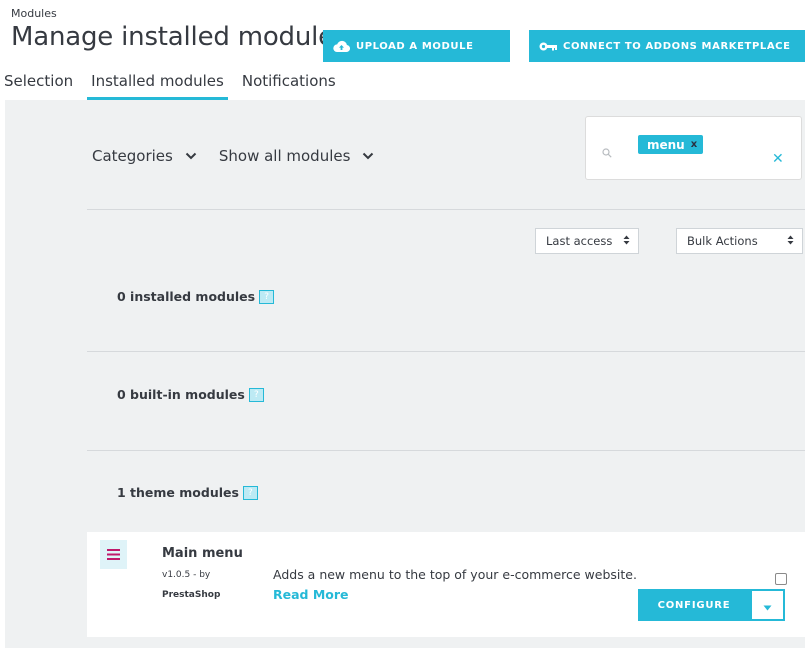 The height and width of the screenshot is (648, 805). What do you see at coordinates (157, 84) in the screenshot?
I see `tab-installed-modules: Installed modules` at bounding box center [157, 84].